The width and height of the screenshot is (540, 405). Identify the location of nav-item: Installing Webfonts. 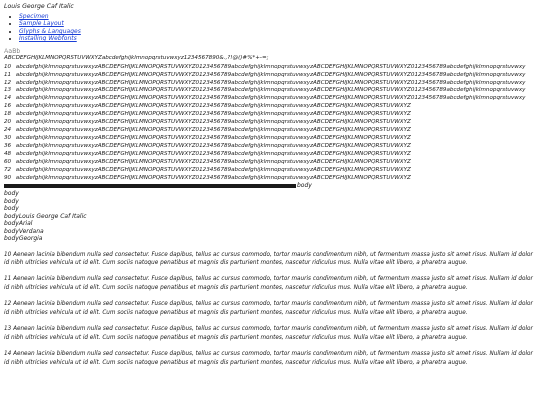
(279, 38).